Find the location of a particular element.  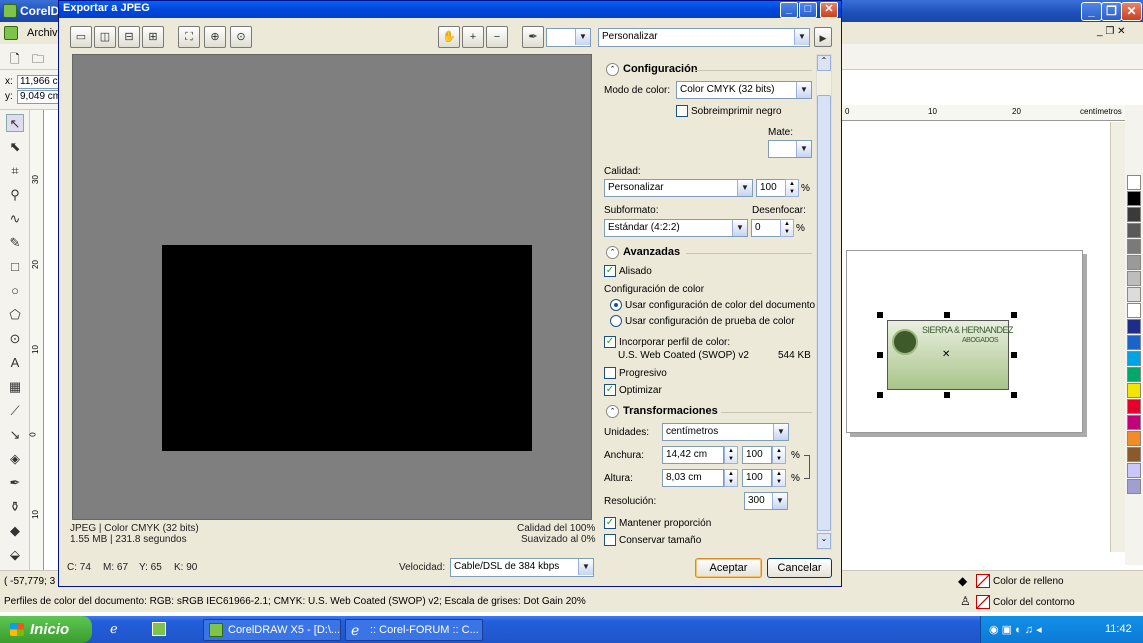

quick-launch-corel-icon is located at coordinates (159, 629).